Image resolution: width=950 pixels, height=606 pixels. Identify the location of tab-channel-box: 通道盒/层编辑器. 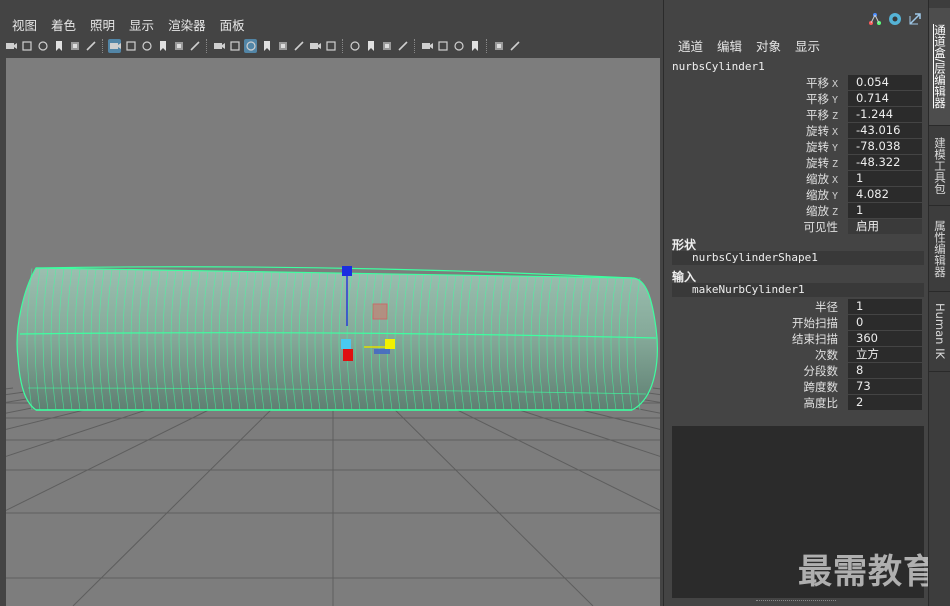
(939, 67).